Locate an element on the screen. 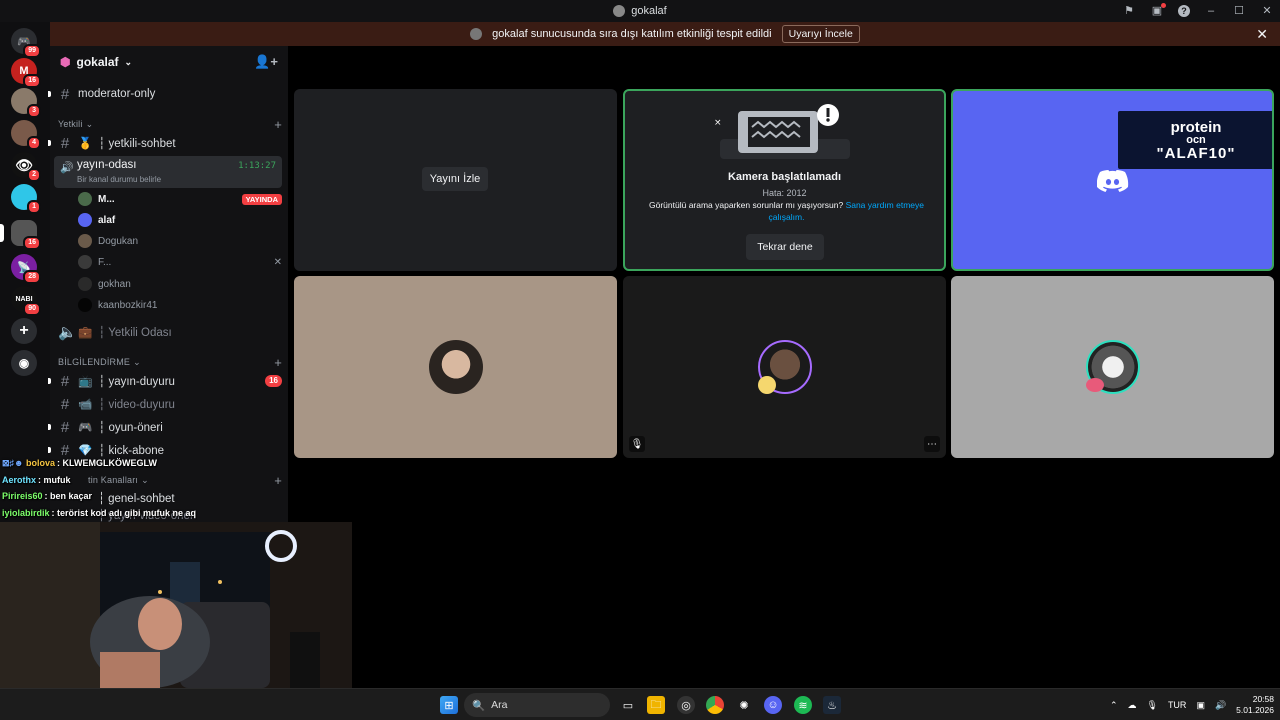 The height and width of the screenshot is (720, 1280). task-view-icon: ▭ is located at coordinates (628, 705).